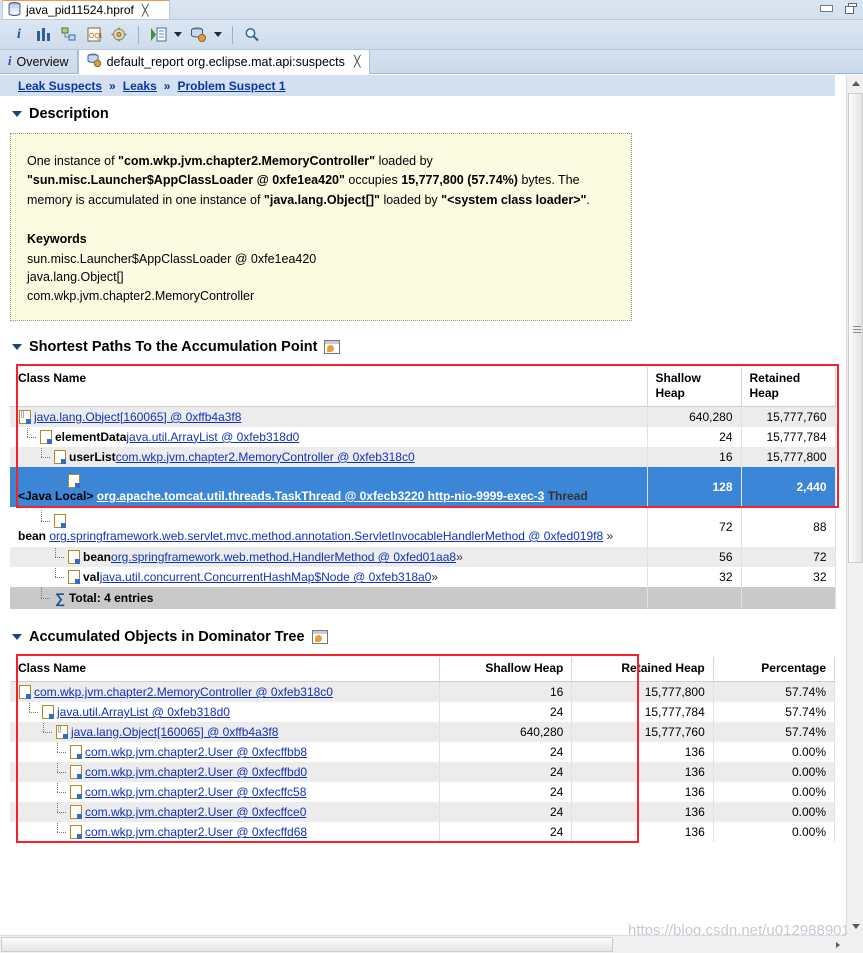 The image size is (863, 953). Describe the element at coordinates (178, 35) in the screenshot. I see `leak-report-dropdown-icon` at that location.